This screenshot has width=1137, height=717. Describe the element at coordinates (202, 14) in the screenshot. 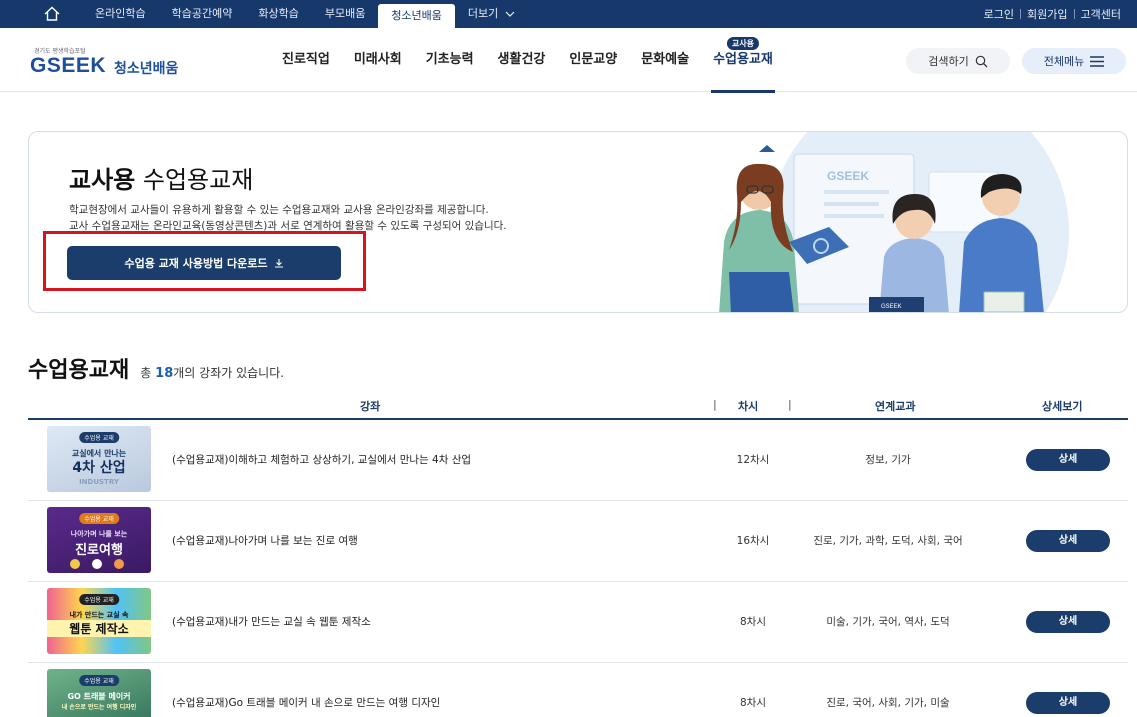

I see `tab-space-reservation: 학습공간예약` at that location.